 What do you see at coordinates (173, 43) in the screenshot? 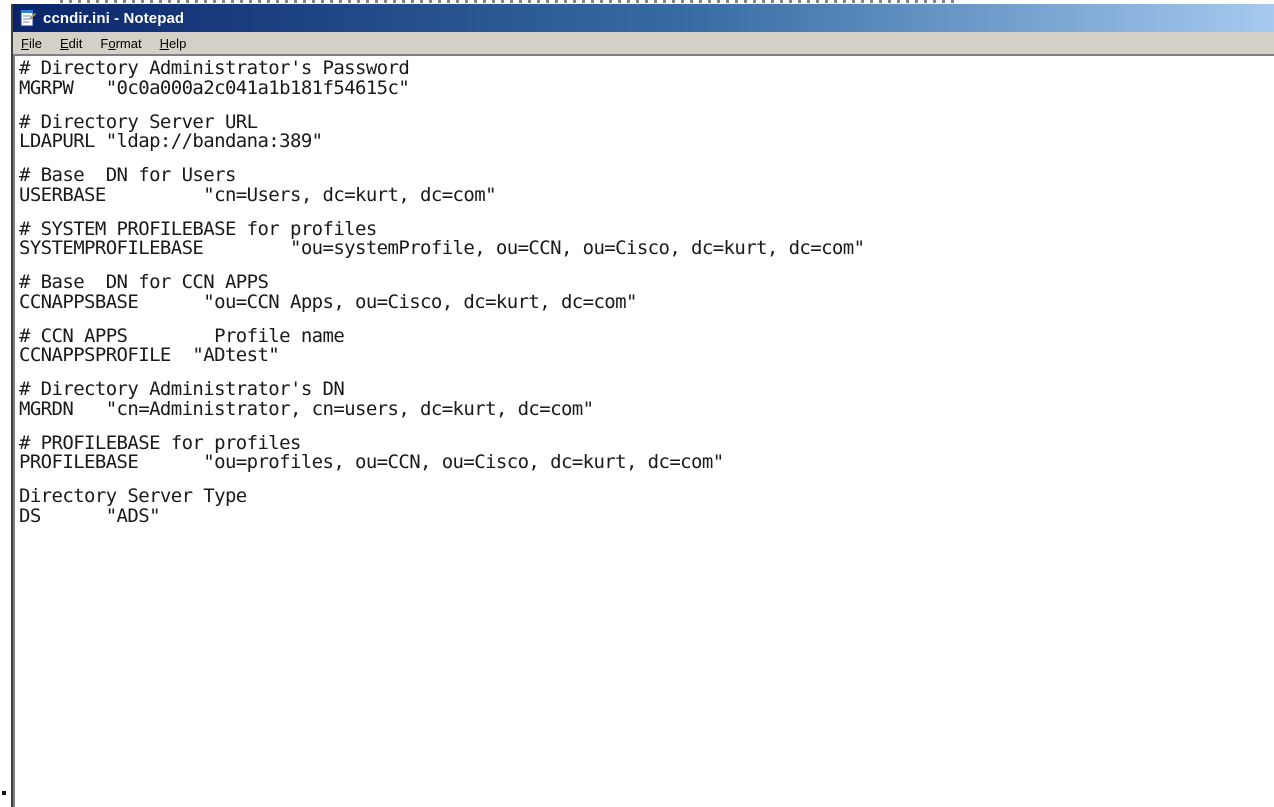
I see `menu-help: Help` at bounding box center [173, 43].